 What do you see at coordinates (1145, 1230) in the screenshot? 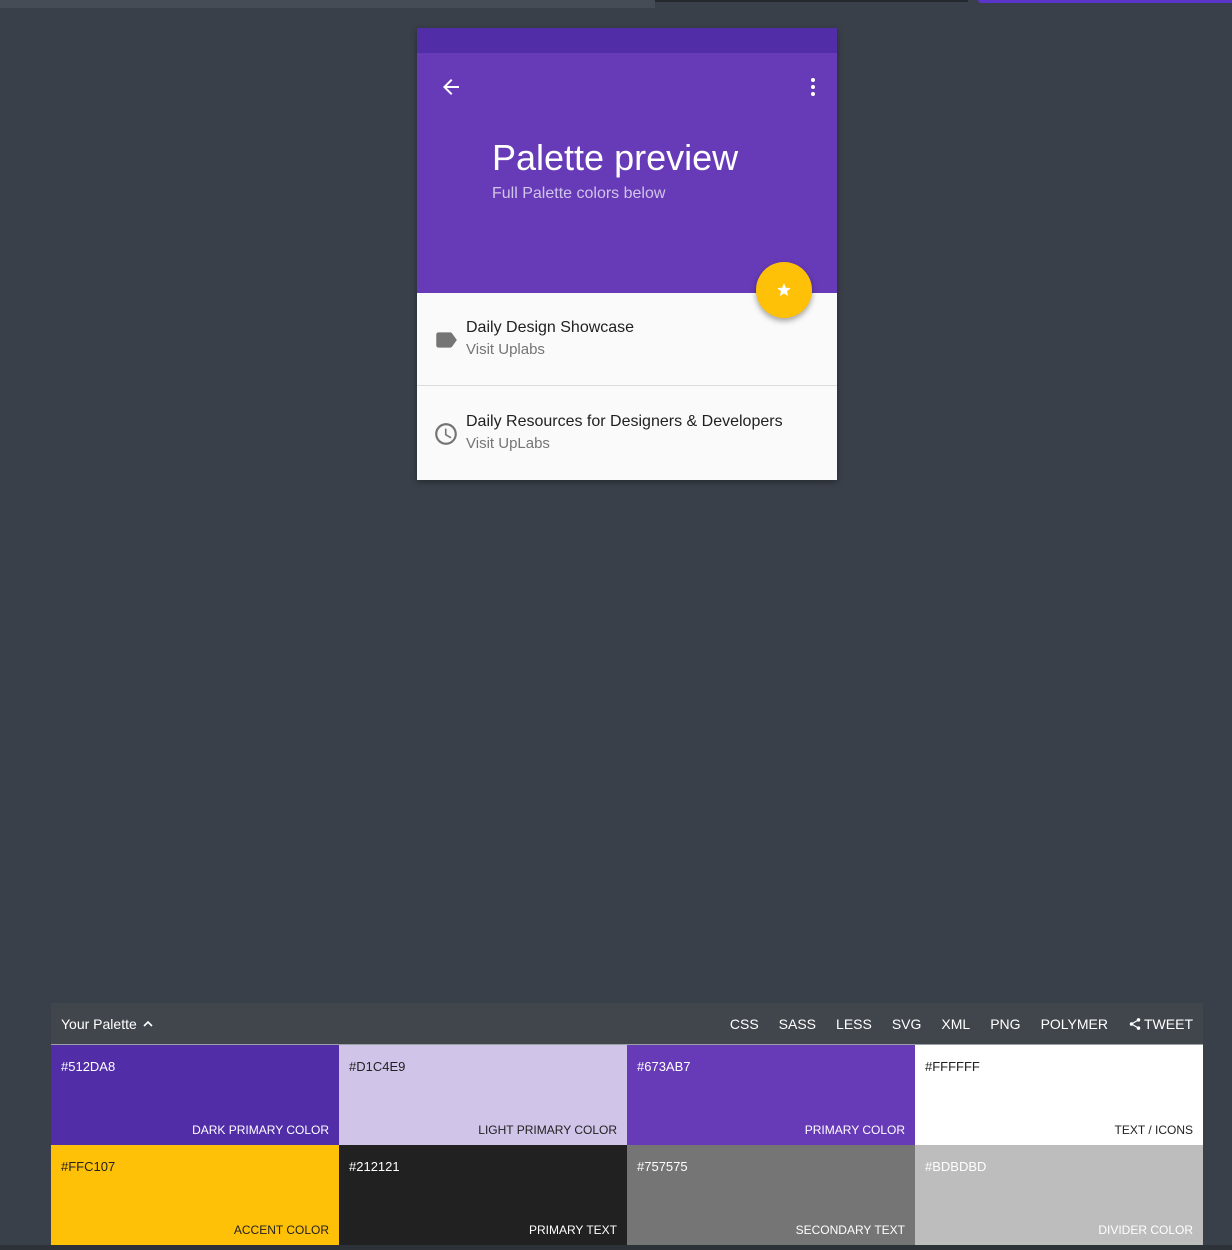
I see `swatch-label: DIVIDER COLOR` at bounding box center [1145, 1230].